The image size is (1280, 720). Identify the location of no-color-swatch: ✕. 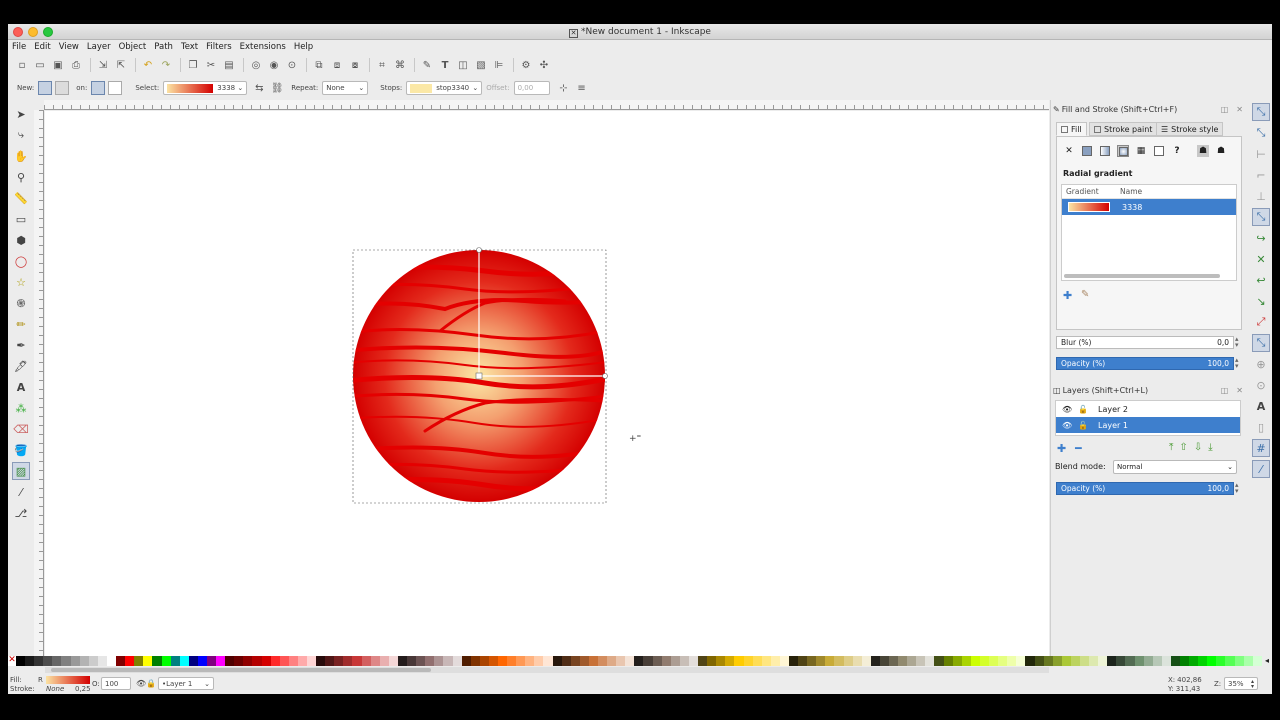
(12, 661).